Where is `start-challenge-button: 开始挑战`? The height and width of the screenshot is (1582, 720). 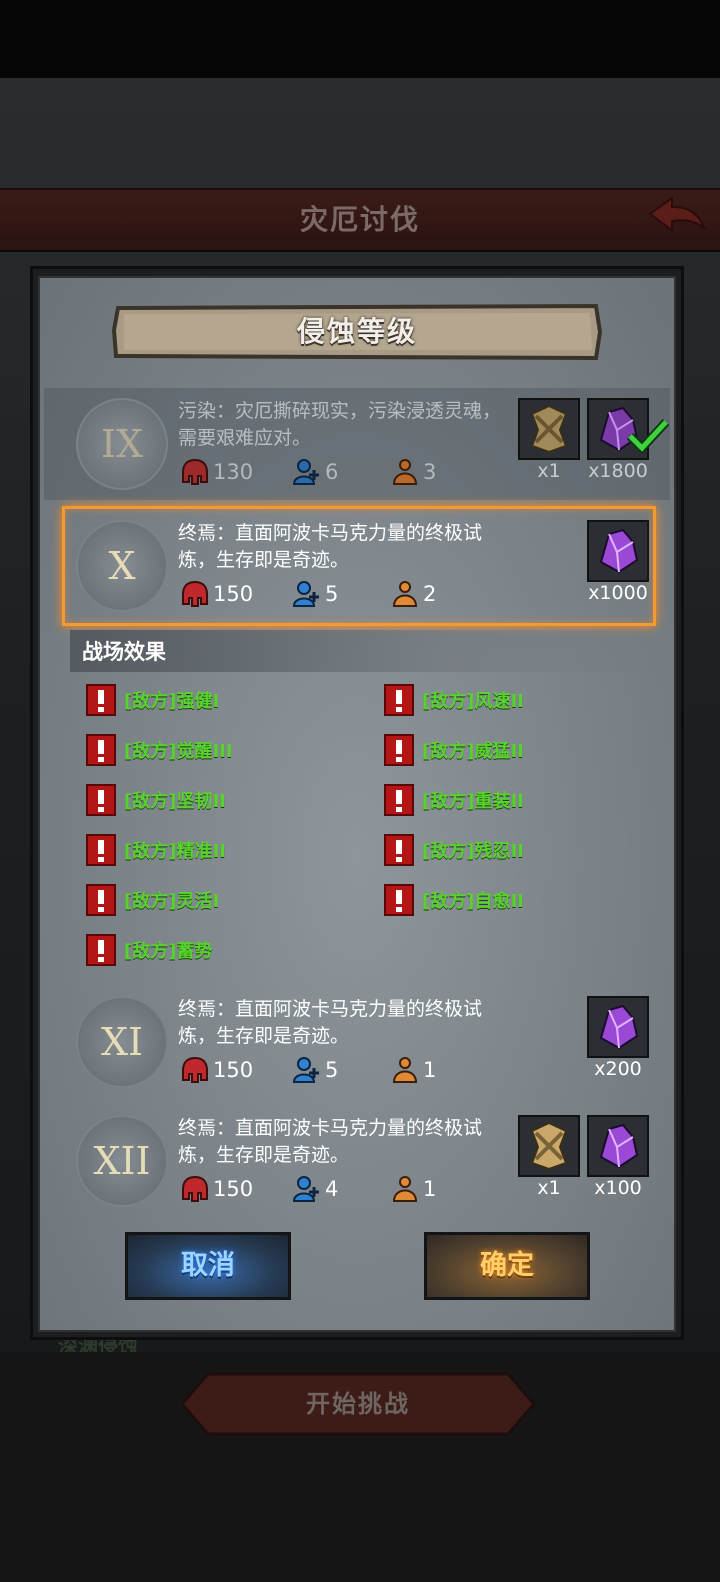 start-challenge-button: 开始挑战 is located at coordinates (358, 1404).